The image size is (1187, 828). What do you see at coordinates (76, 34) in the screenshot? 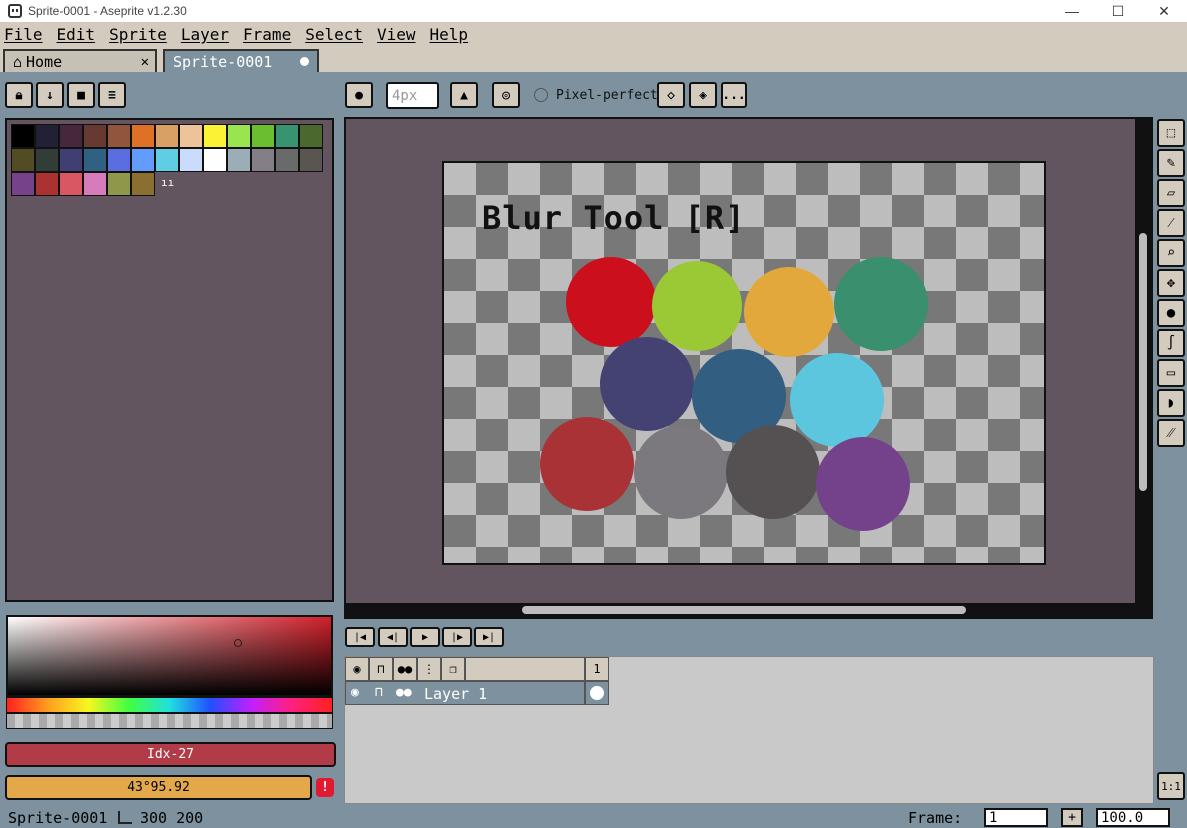
I see `menu-edit: Edit` at bounding box center [76, 34].